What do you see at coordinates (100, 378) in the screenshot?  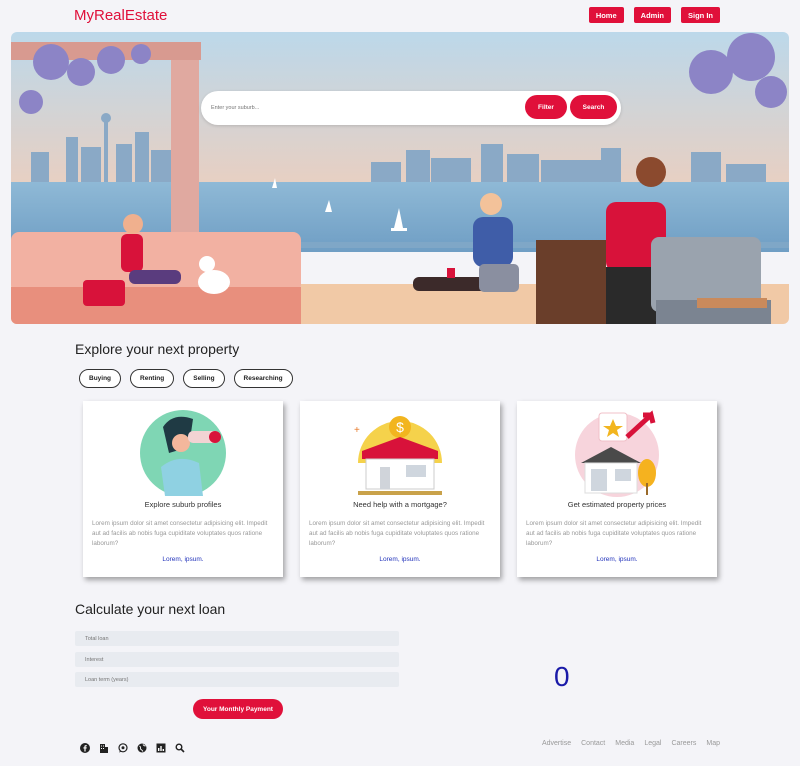 I see `chip-buying: Buying` at bounding box center [100, 378].